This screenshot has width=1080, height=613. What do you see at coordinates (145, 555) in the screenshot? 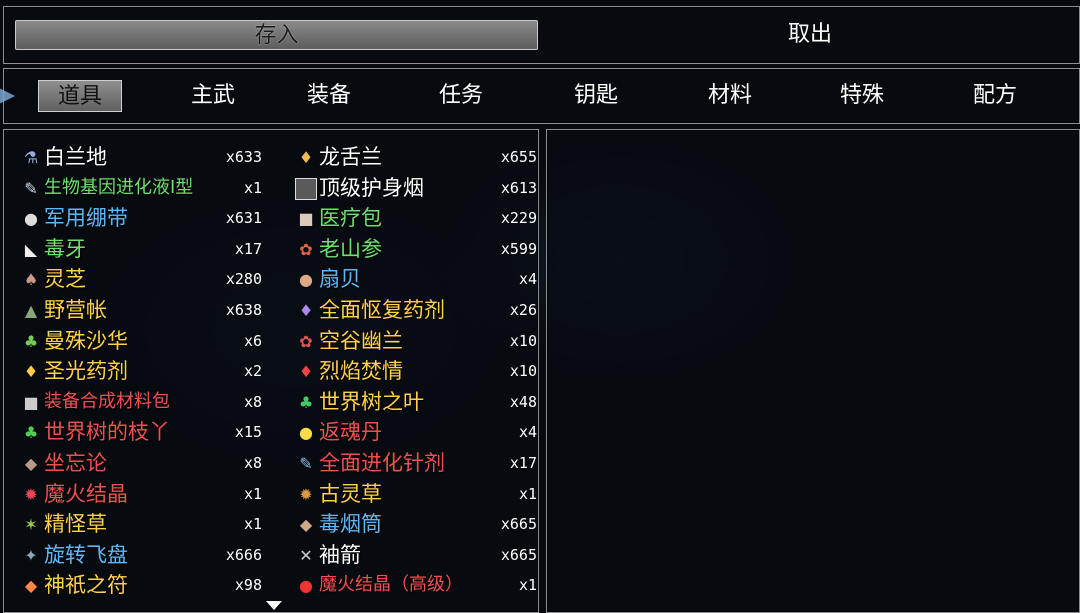
I see `list-item: ✦ 旋转飞盘 x666` at bounding box center [145, 555].